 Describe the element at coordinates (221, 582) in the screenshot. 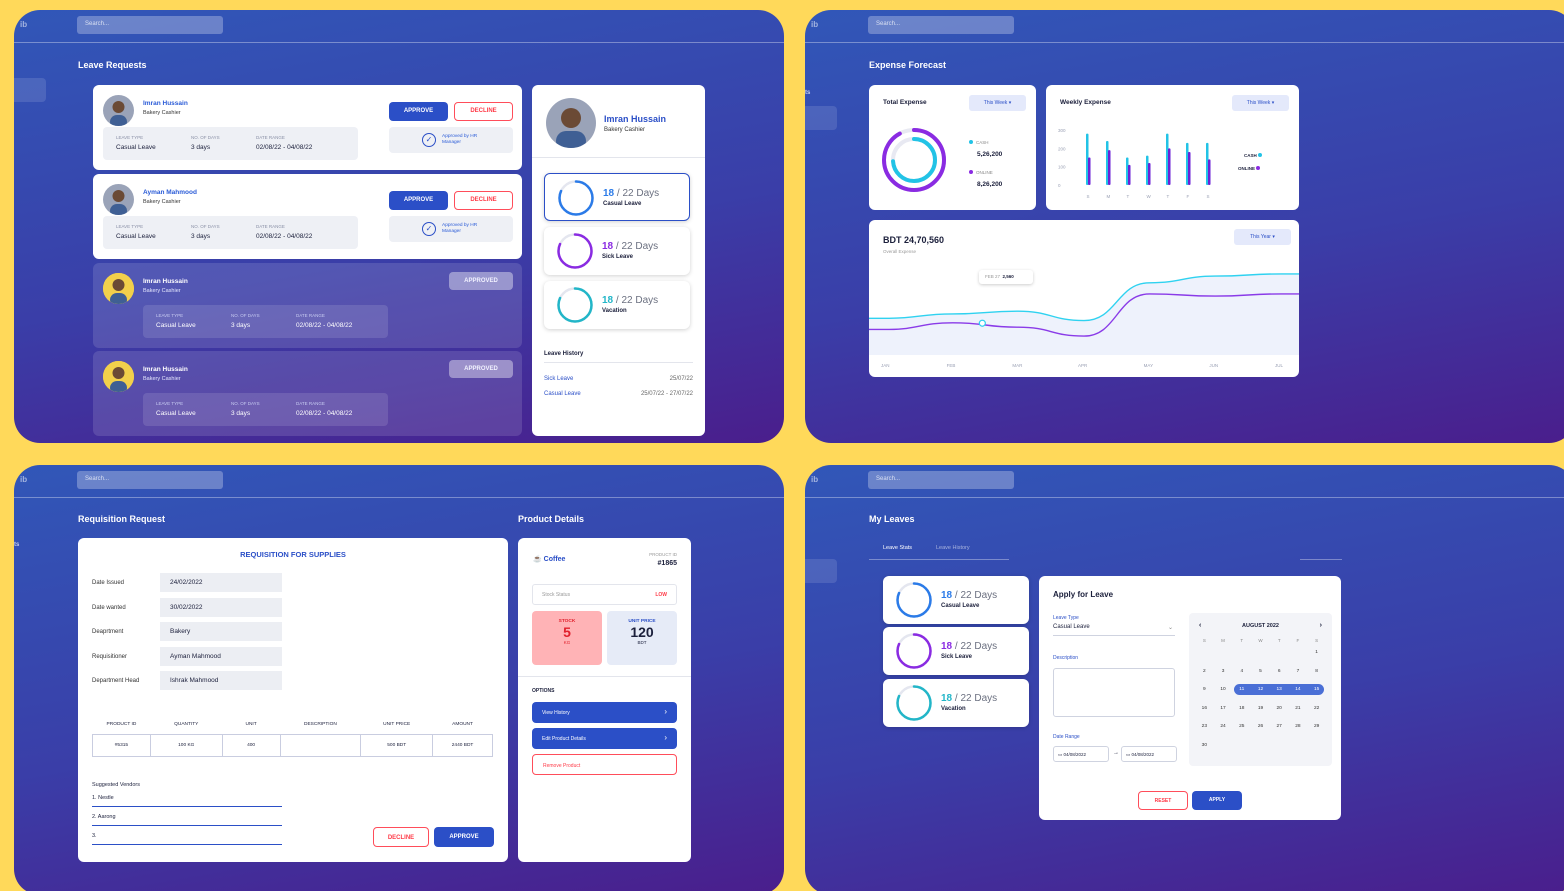

I see `form-field-value: 24/02/2022` at that location.